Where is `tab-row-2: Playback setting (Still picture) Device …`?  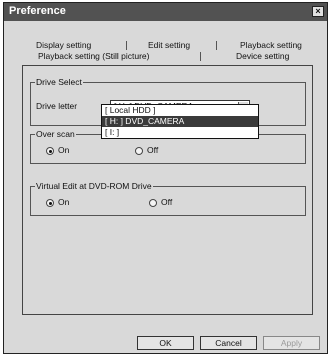
tab-row-2: Playback setting (Still picture) Device … is located at coordinates (165, 47).